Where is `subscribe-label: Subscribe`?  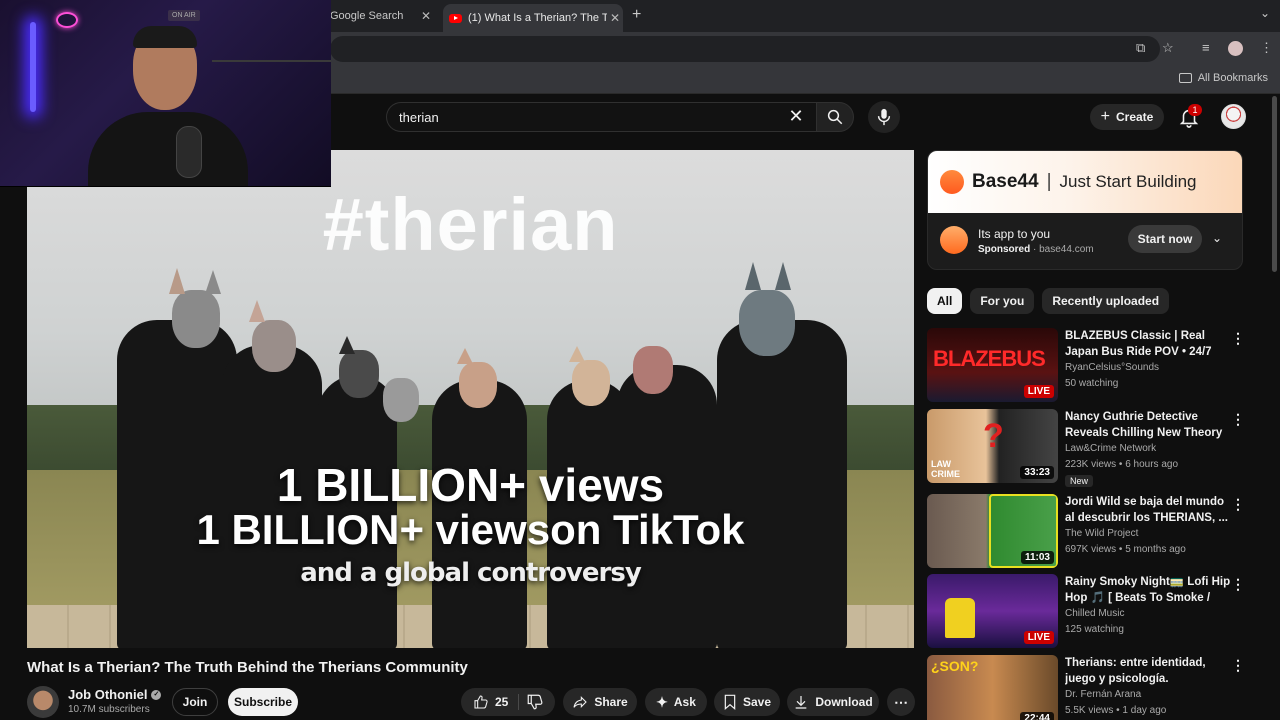
subscribe-label: Subscribe is located at coordinates (263, 702).